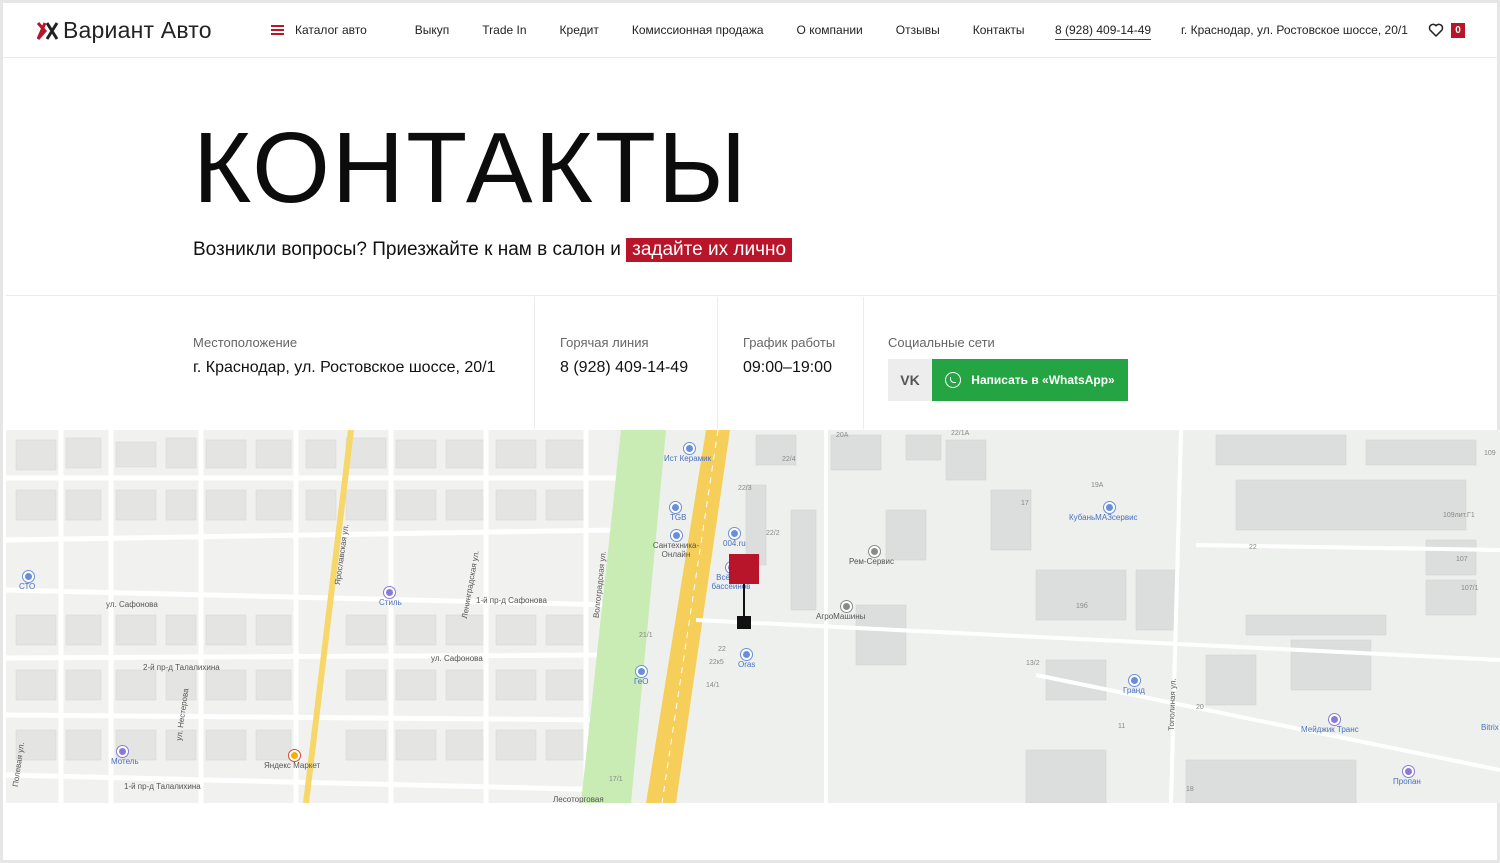  Describe the element at coordinates (744, 622) in the screenshot. I see `marker-base` at that location.